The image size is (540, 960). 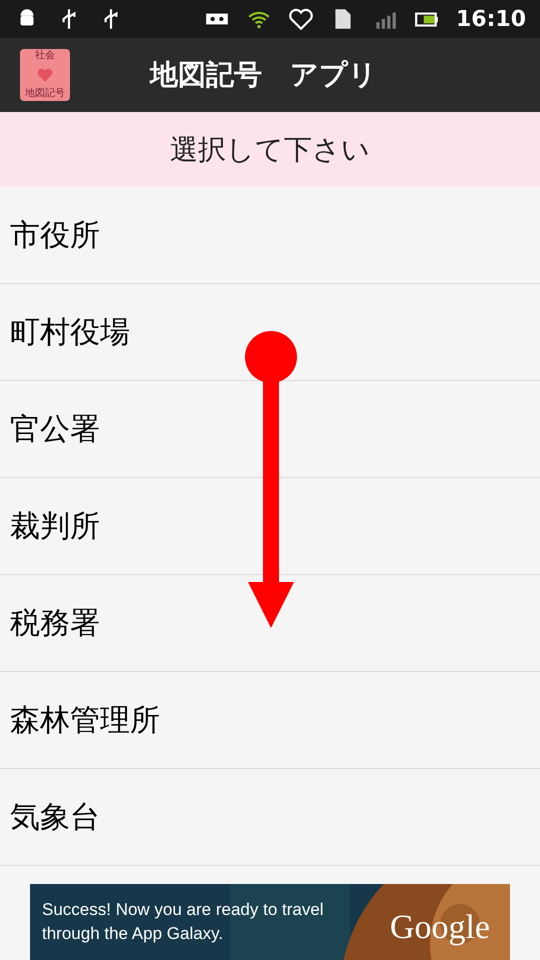 I want to click on ad-banner: Success! Now you are ready to travel through the App Galaxy. Google, so click(x=270, y=922).